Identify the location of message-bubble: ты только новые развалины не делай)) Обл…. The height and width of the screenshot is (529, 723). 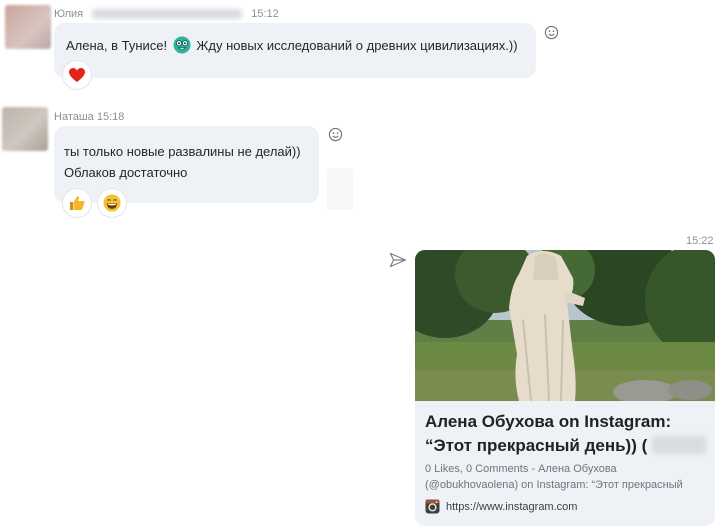
(186, 164).